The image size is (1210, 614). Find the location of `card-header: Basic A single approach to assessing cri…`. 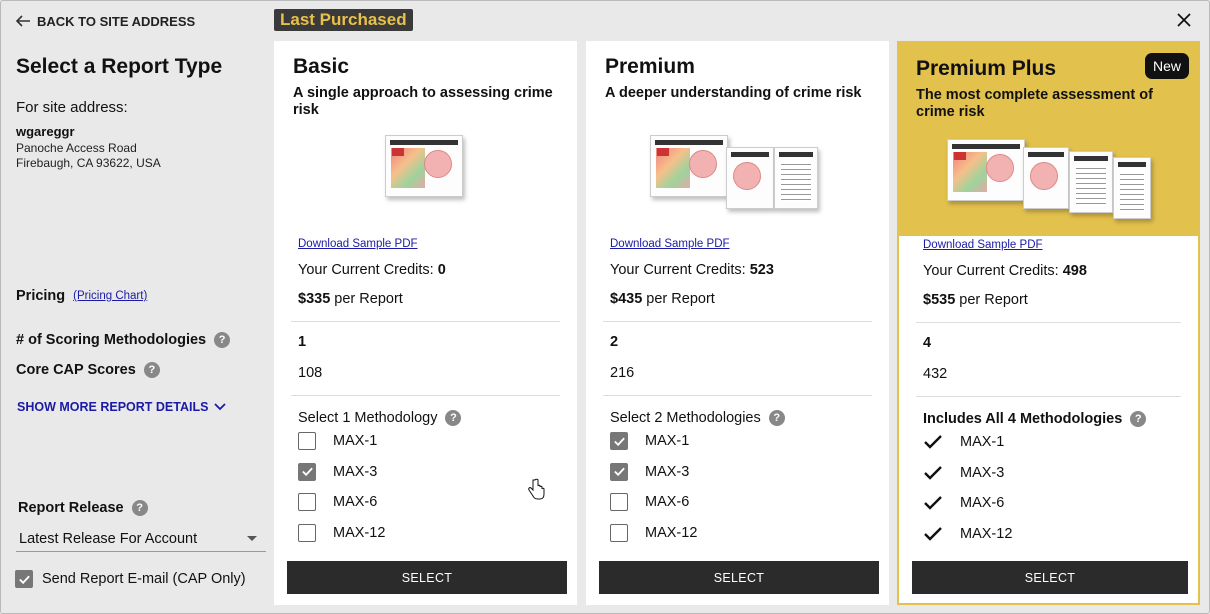

card-header: Basic A single approach to assessing cri… is located at coordinates (425, 137).